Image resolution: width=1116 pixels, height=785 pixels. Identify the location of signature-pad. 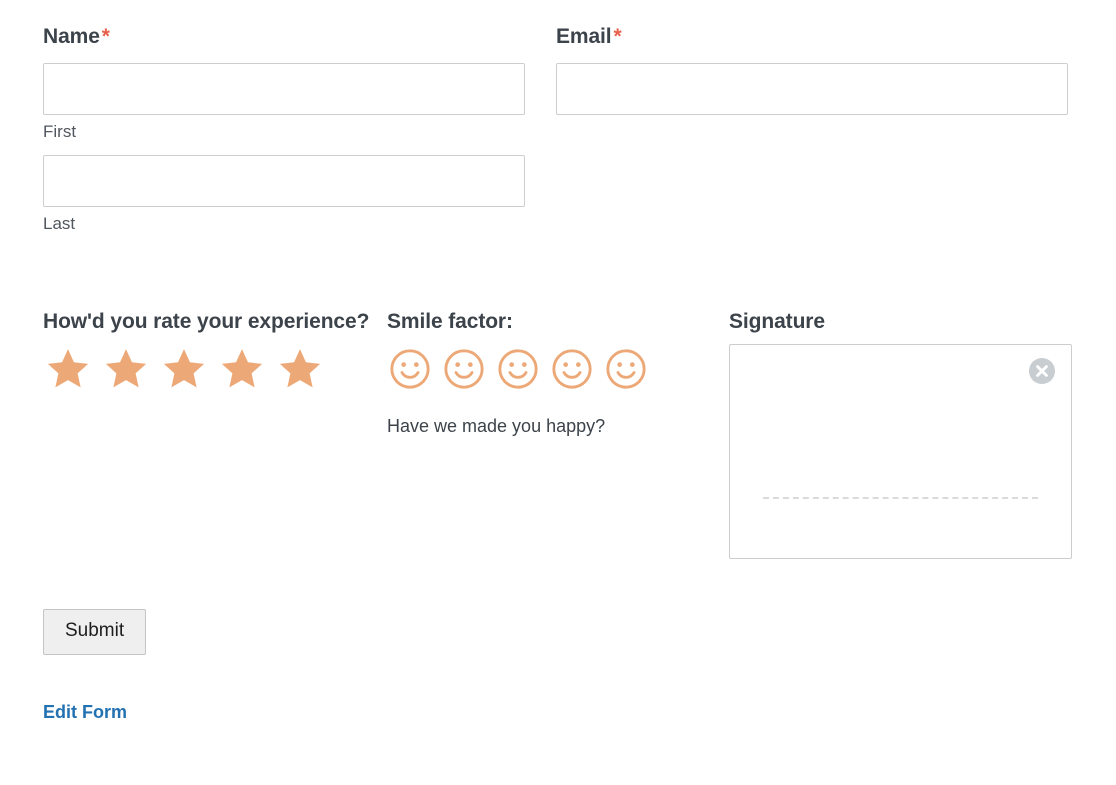
(900, 452).